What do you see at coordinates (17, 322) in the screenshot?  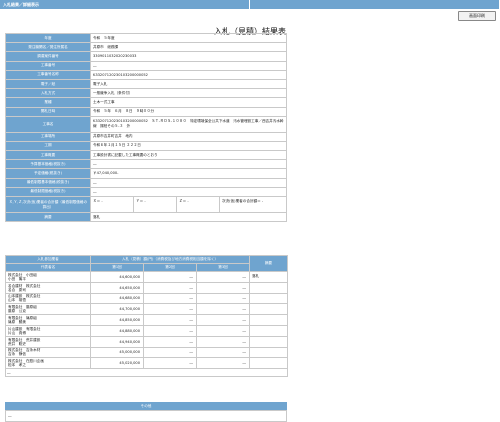 I see `bidder-rep: 篠原 勝美` at bounding box center [17, 322].